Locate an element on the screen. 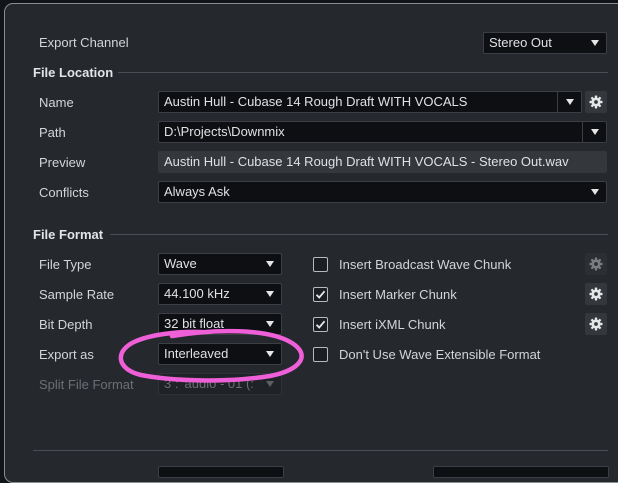  export-as-label: Export as is located at coordinates (66, 354).